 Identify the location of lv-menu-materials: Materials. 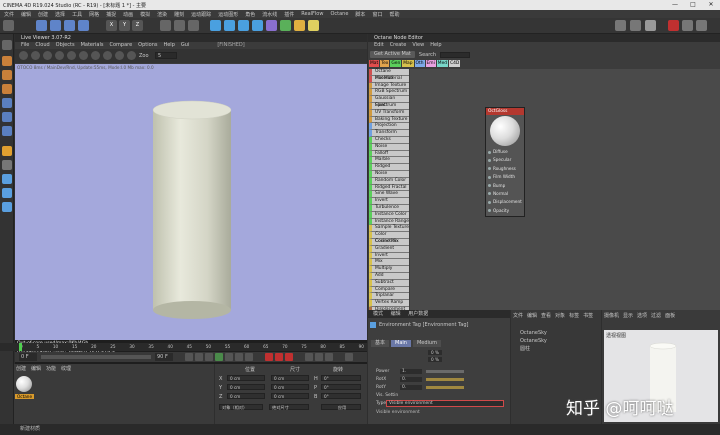
(92, 45).